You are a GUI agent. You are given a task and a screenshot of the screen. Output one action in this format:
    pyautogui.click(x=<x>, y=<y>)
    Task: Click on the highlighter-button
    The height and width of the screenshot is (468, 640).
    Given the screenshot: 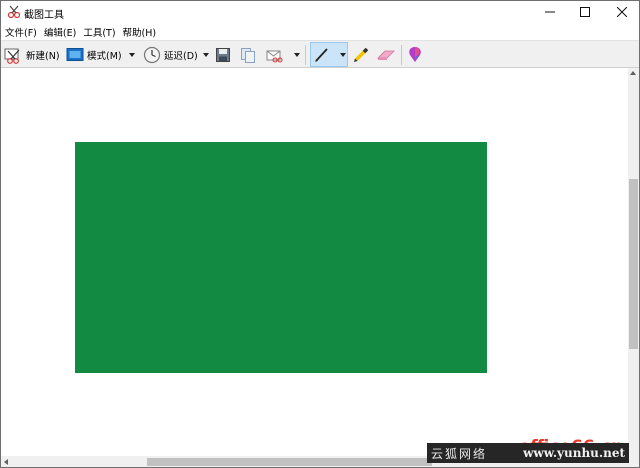 What is the action you would take?
    pyautogui.click(x=361, y=55)
    